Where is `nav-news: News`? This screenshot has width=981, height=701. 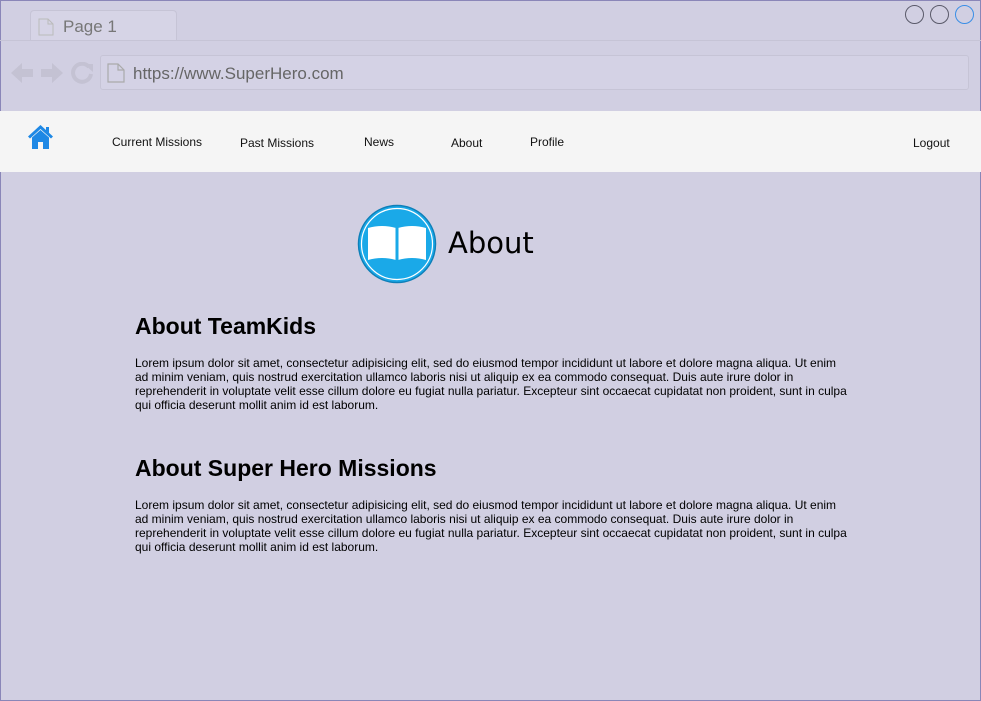 nav-news: News is located at coordinates (379, 142).